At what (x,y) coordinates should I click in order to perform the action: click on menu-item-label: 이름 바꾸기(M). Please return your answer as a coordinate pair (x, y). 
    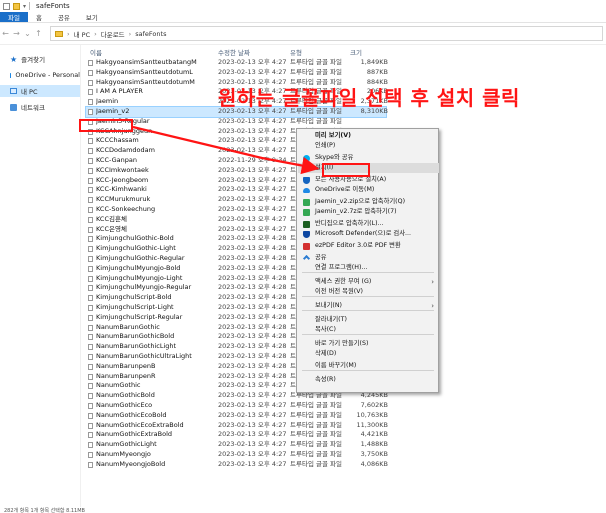
    Looking at the image, I should click on (336, 365).